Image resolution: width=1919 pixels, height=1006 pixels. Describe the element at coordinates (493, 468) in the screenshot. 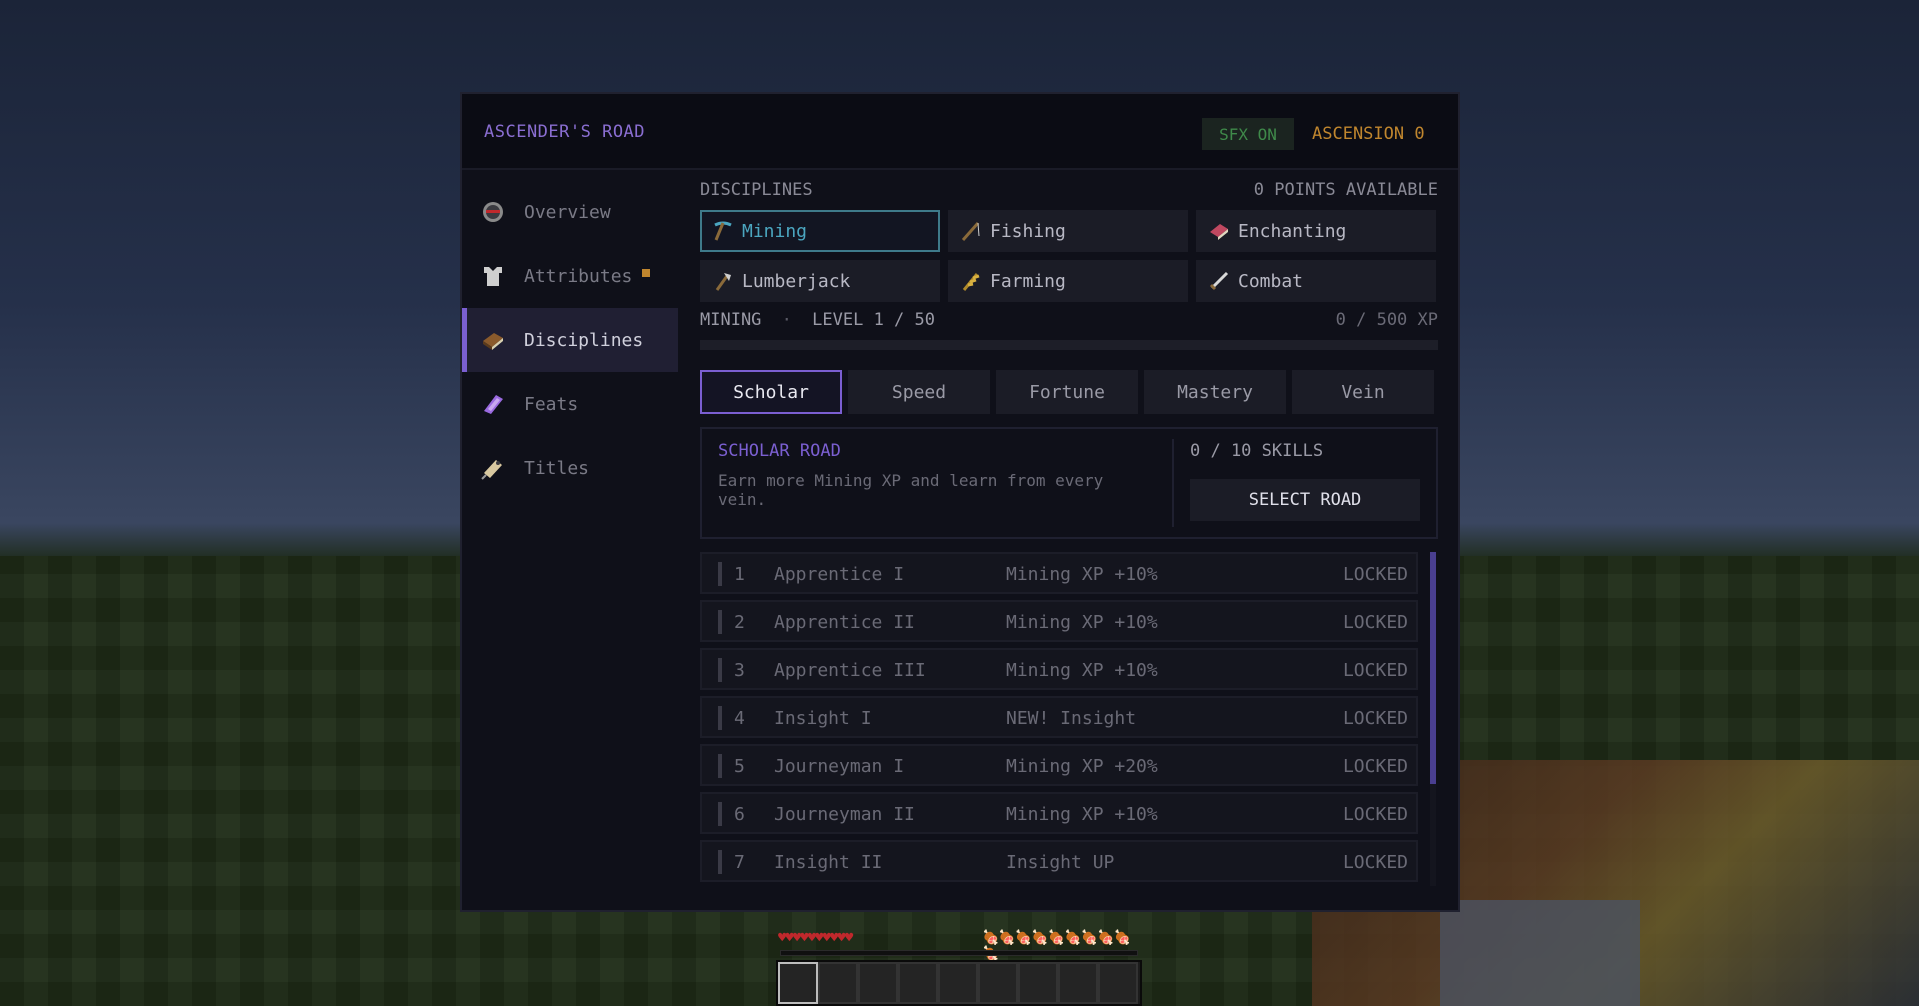

I see `name-tag-icon` at that location.